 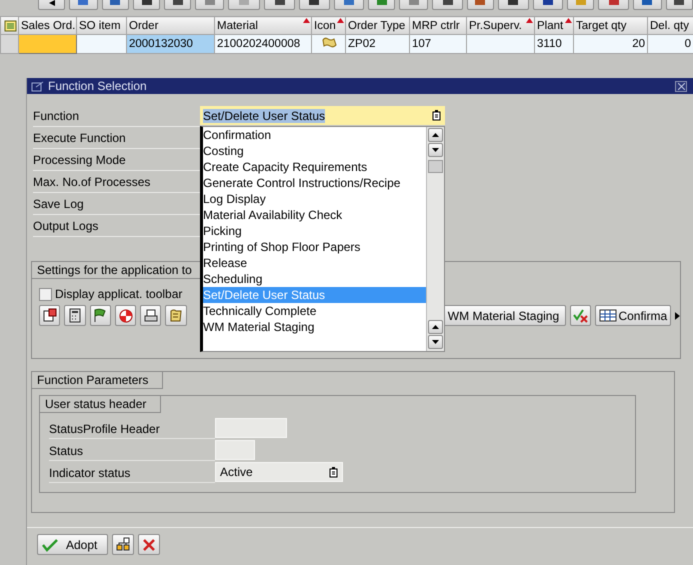 I want to click on dropdown-option: Create Capacity Requirements, so click(x=314, y=167).